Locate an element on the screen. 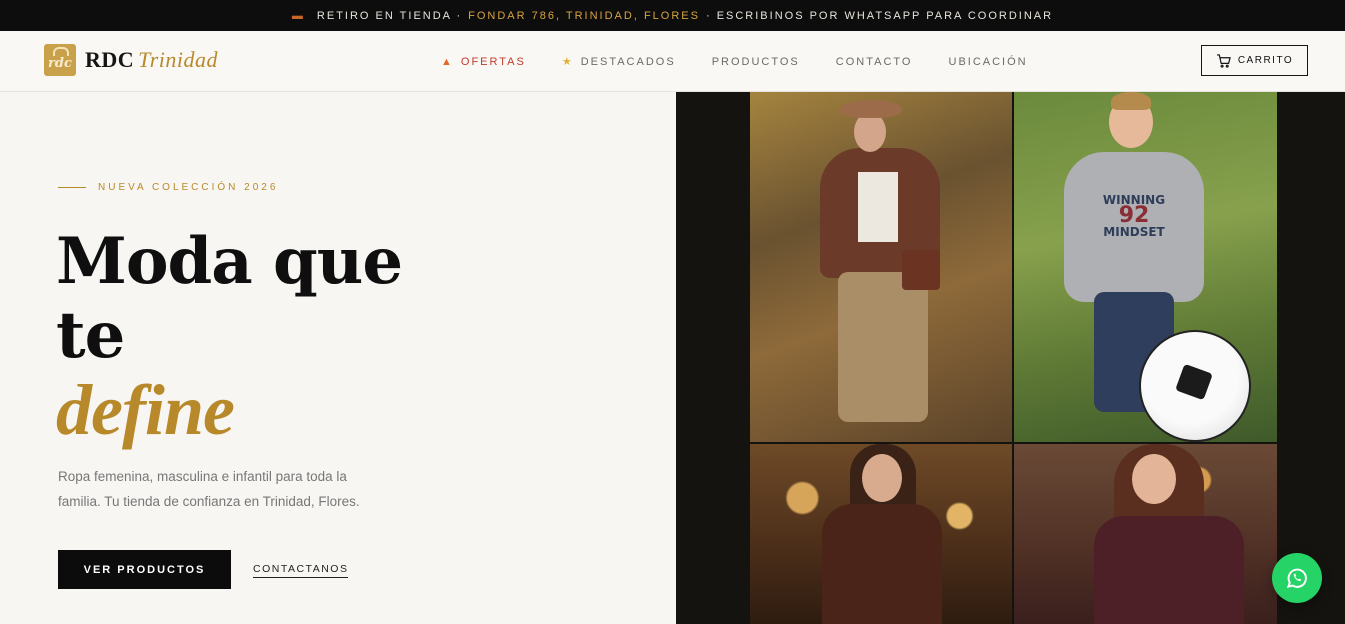  brand-name-italic: Trinidad is located at coordinates (178, 59).